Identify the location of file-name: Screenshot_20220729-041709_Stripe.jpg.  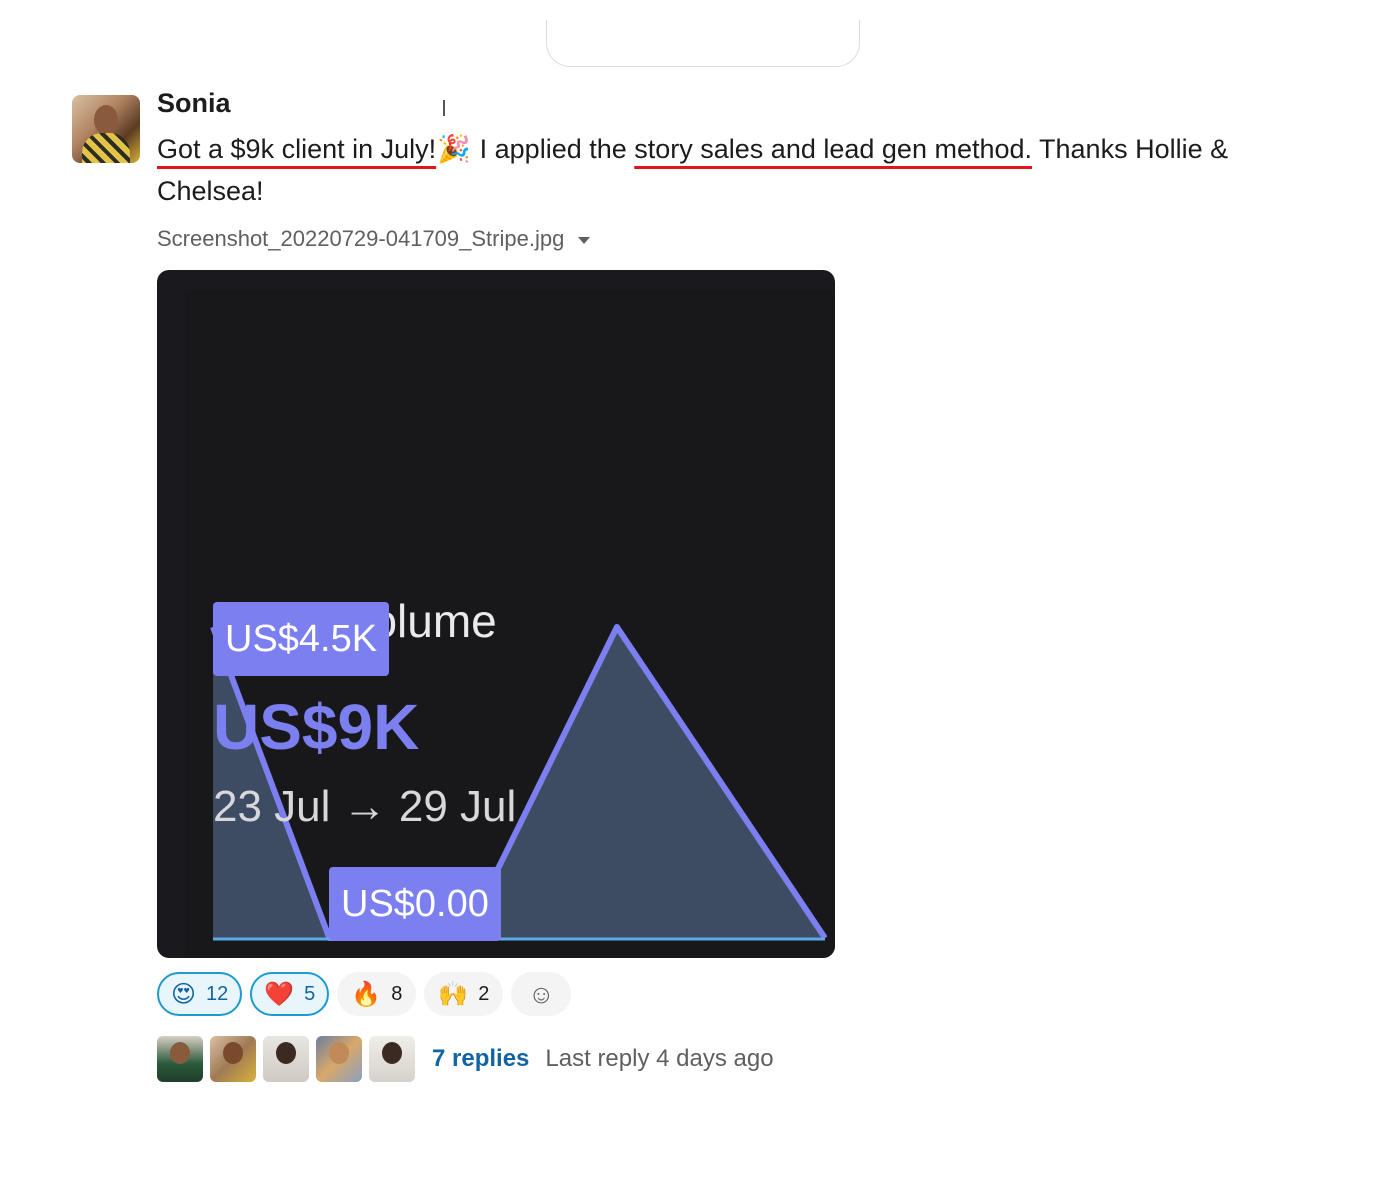
(360, 238).